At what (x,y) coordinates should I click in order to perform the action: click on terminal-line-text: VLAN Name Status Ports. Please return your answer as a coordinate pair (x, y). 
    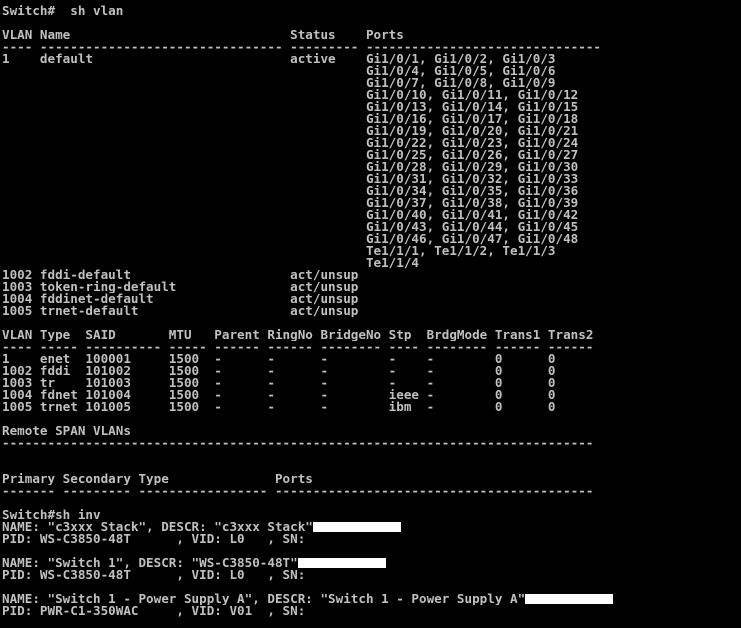
    Looking at the image, I should click on (203, 35).